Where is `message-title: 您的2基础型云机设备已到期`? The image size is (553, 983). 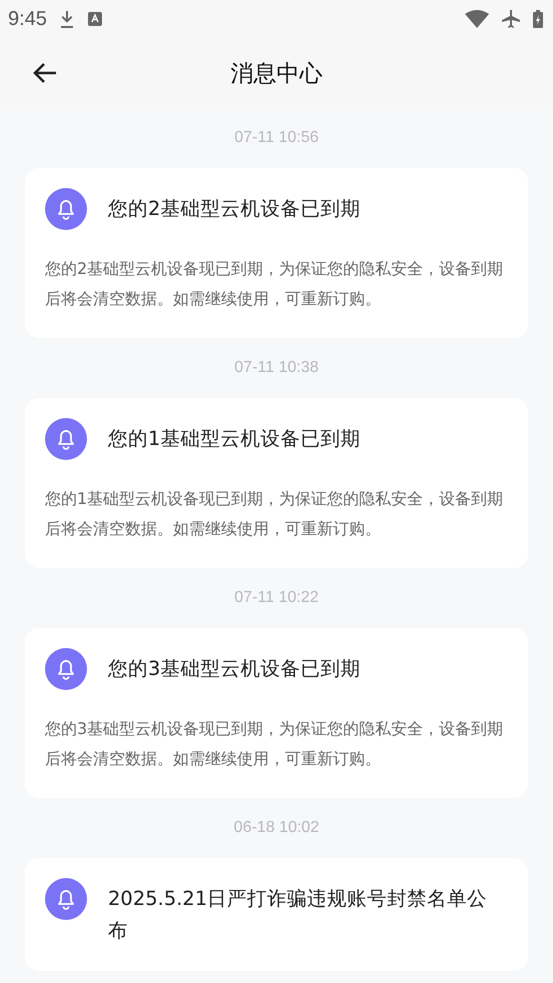 message-title: 您的2基础型云机设备已到期 is located at coordinates (234, 209).